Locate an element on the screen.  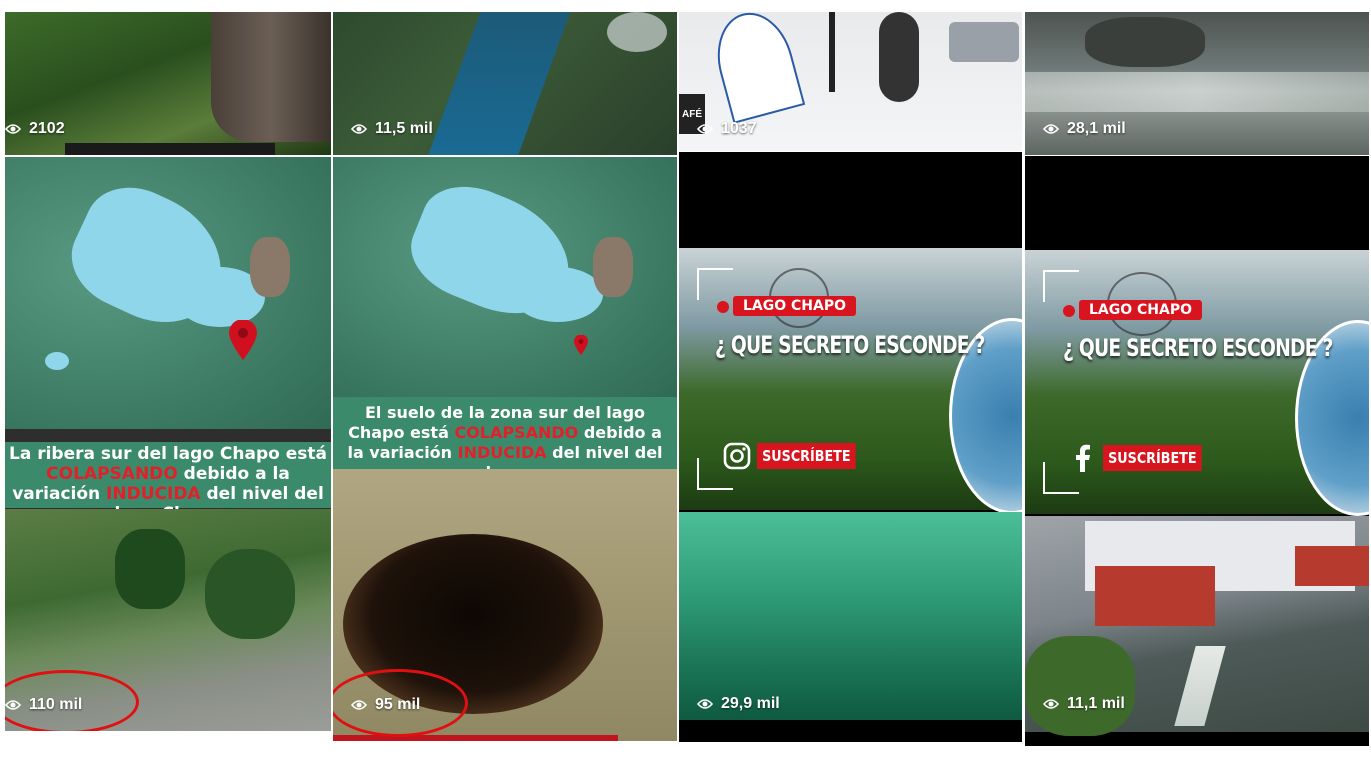
view-count: 95 mil is located at coordinates (385, 705).